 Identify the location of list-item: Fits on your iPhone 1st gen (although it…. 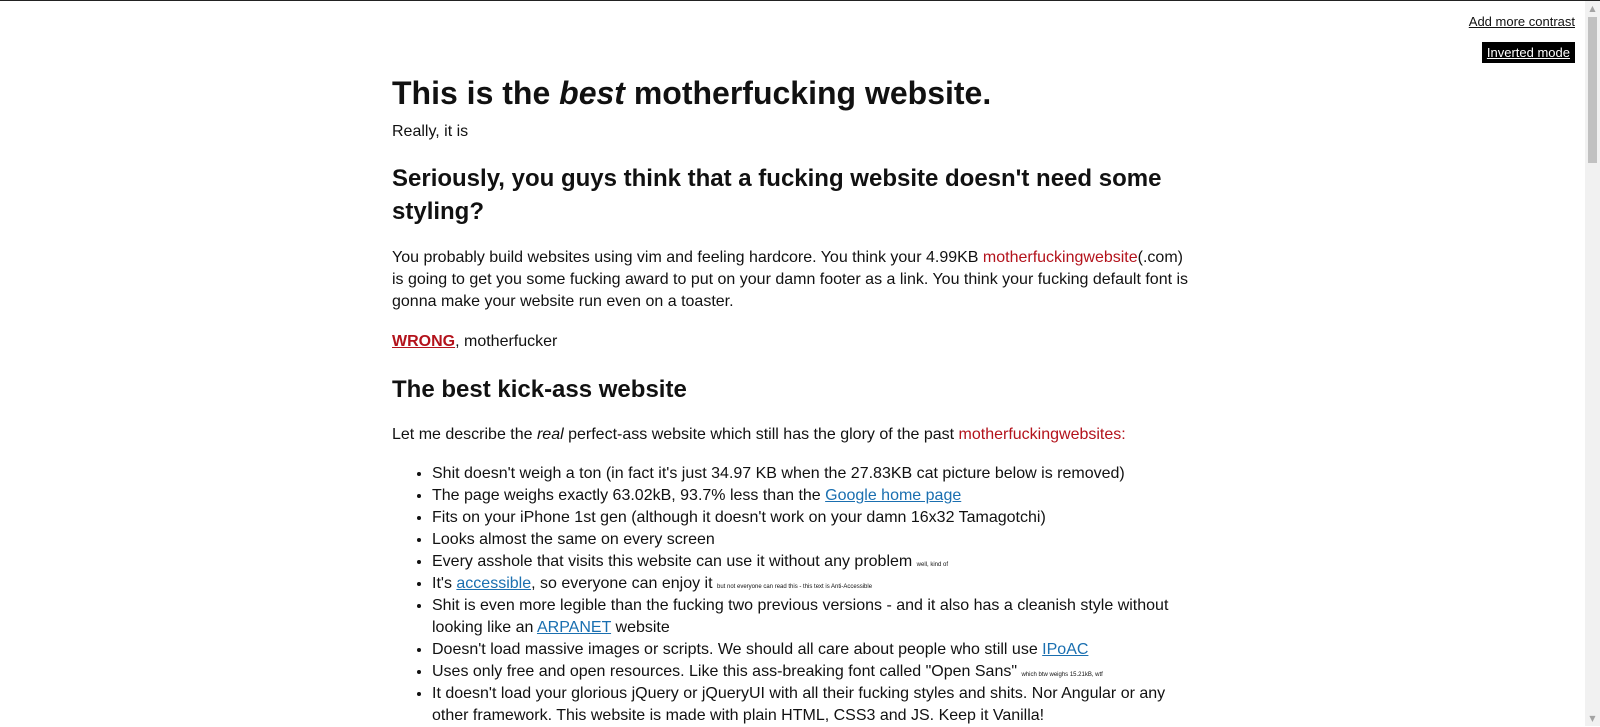
(812, 518).